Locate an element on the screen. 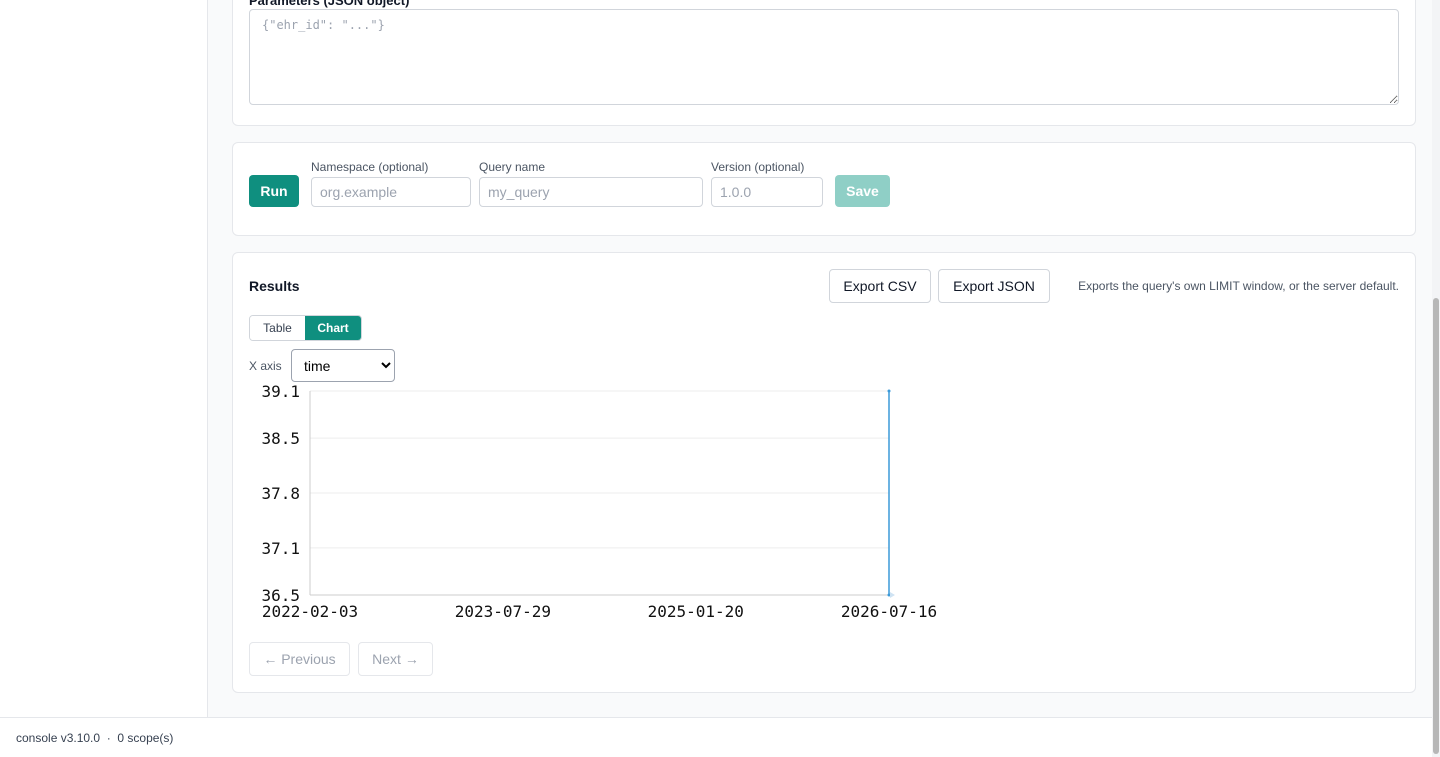 This screenshot has height=757, width=1440. y-tick-label: 38.5 is located at coordinates (280, 438).